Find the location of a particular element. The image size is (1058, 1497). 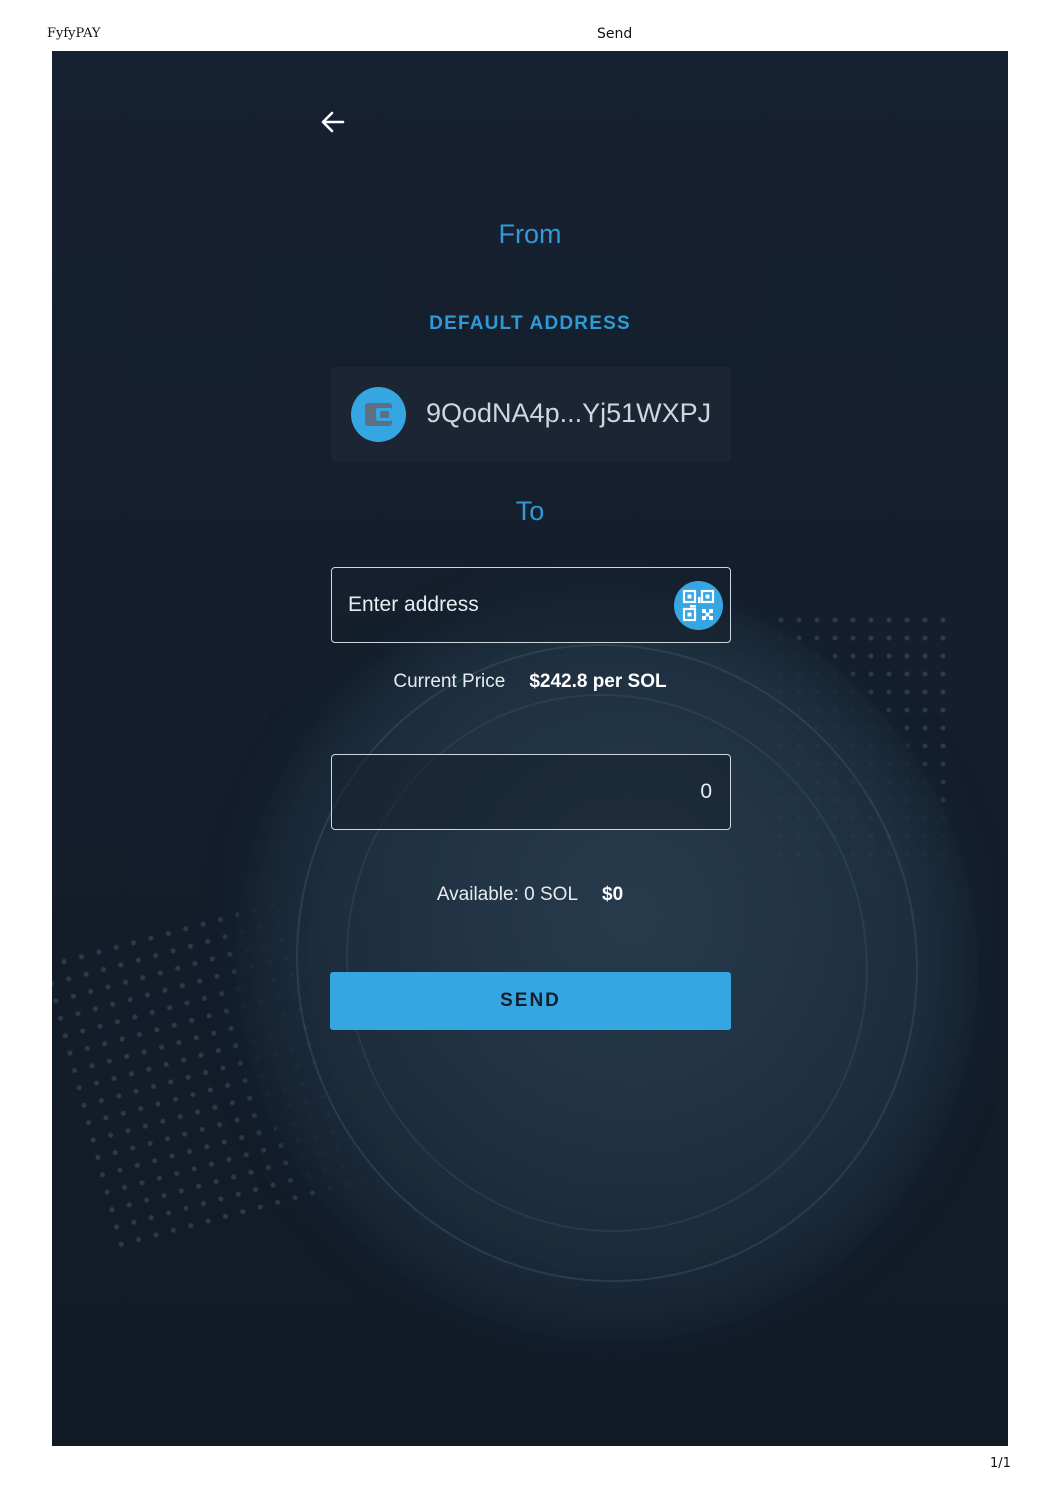

recipient-address-field is located at coordinates (531, 605).